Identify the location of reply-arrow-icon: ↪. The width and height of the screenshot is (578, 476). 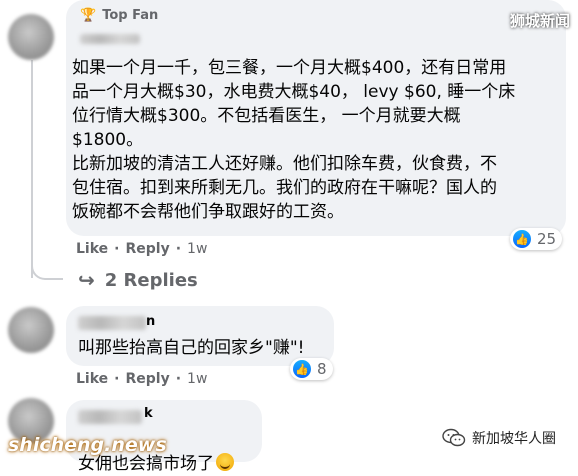
(86, 280).